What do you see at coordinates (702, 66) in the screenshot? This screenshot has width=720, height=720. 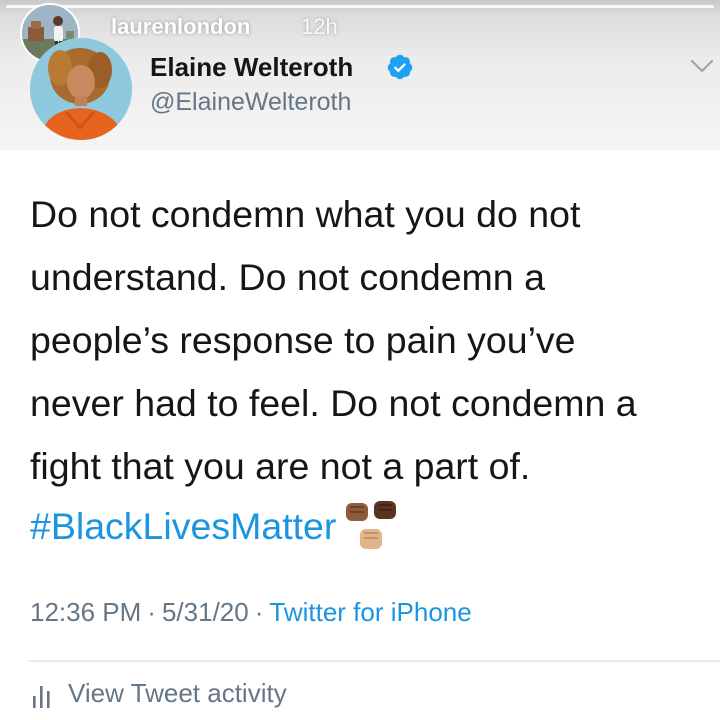 I see `chevron-down-icon` at bounding box center [702, 66].